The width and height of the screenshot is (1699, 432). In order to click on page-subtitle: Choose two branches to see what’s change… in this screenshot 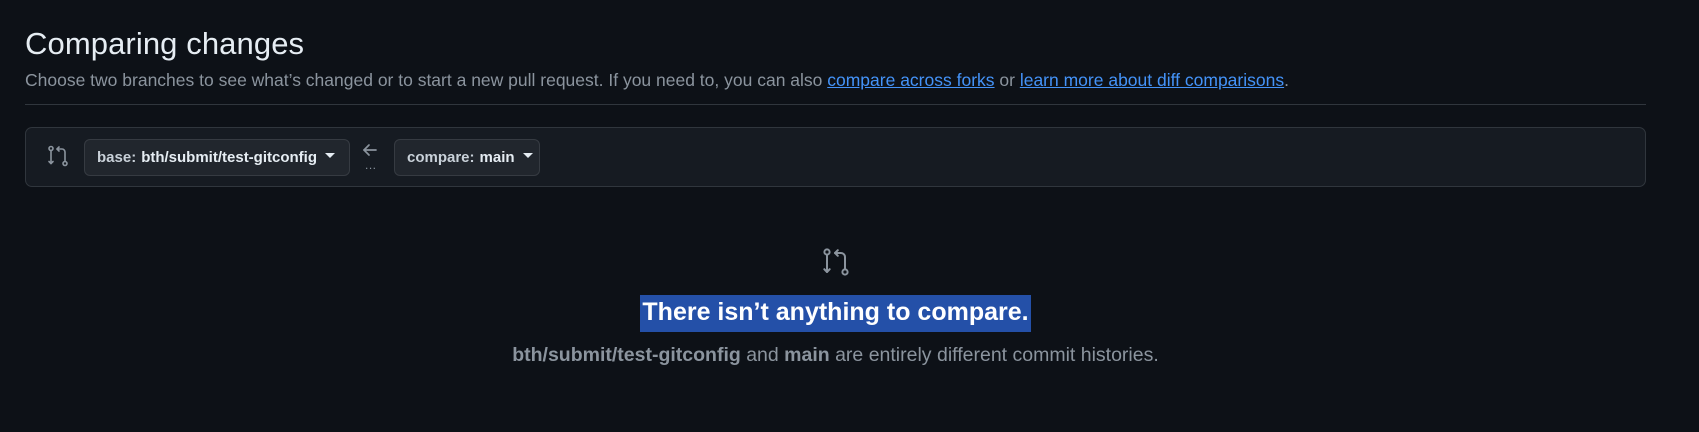, I will do `click(657, 80)`.